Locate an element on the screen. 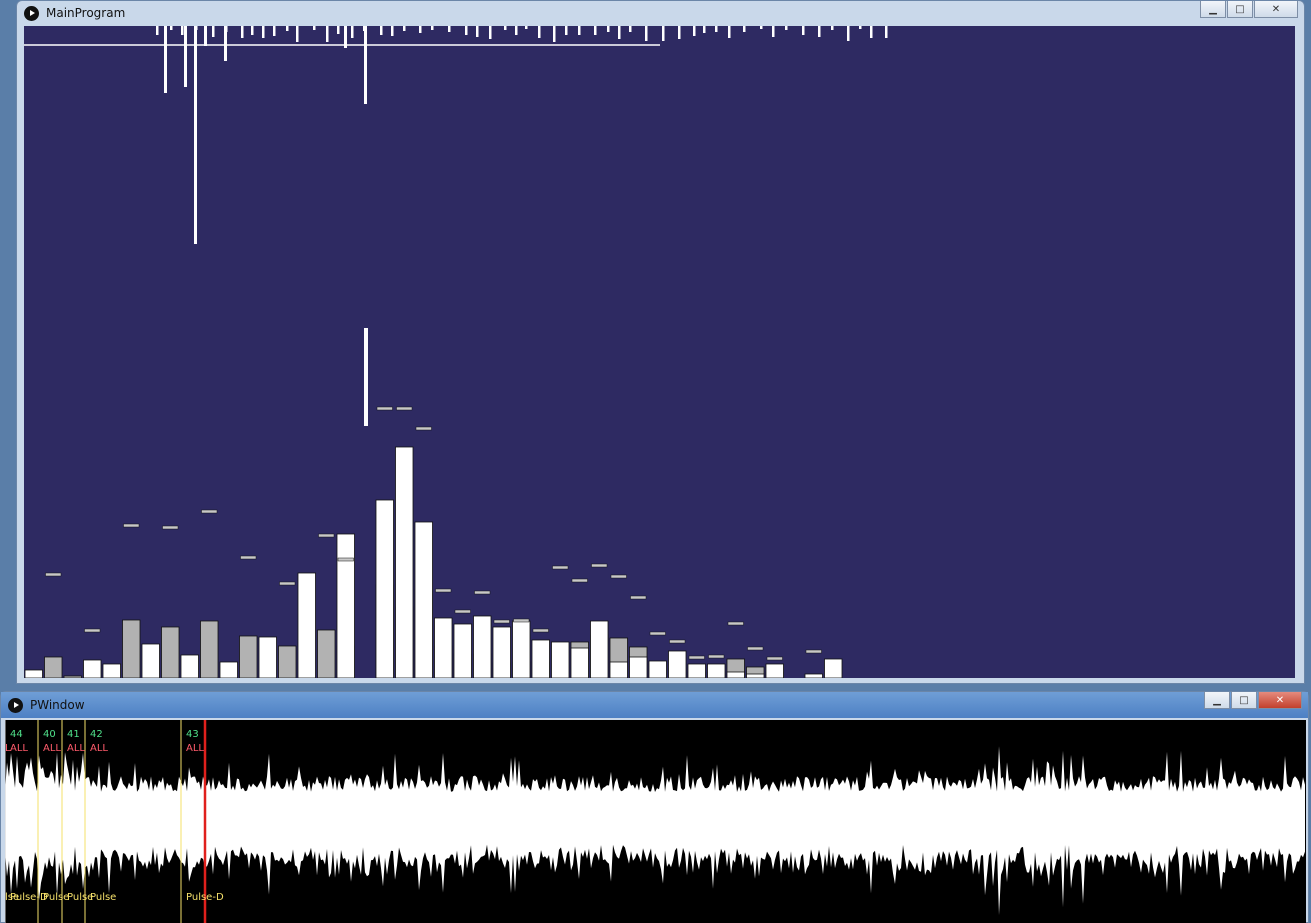 Image resolution: width=1311 pixels, height=923 pixels. p-title-bar: PWindow ▁ □ ✕ is located at coordinates (654, 705).